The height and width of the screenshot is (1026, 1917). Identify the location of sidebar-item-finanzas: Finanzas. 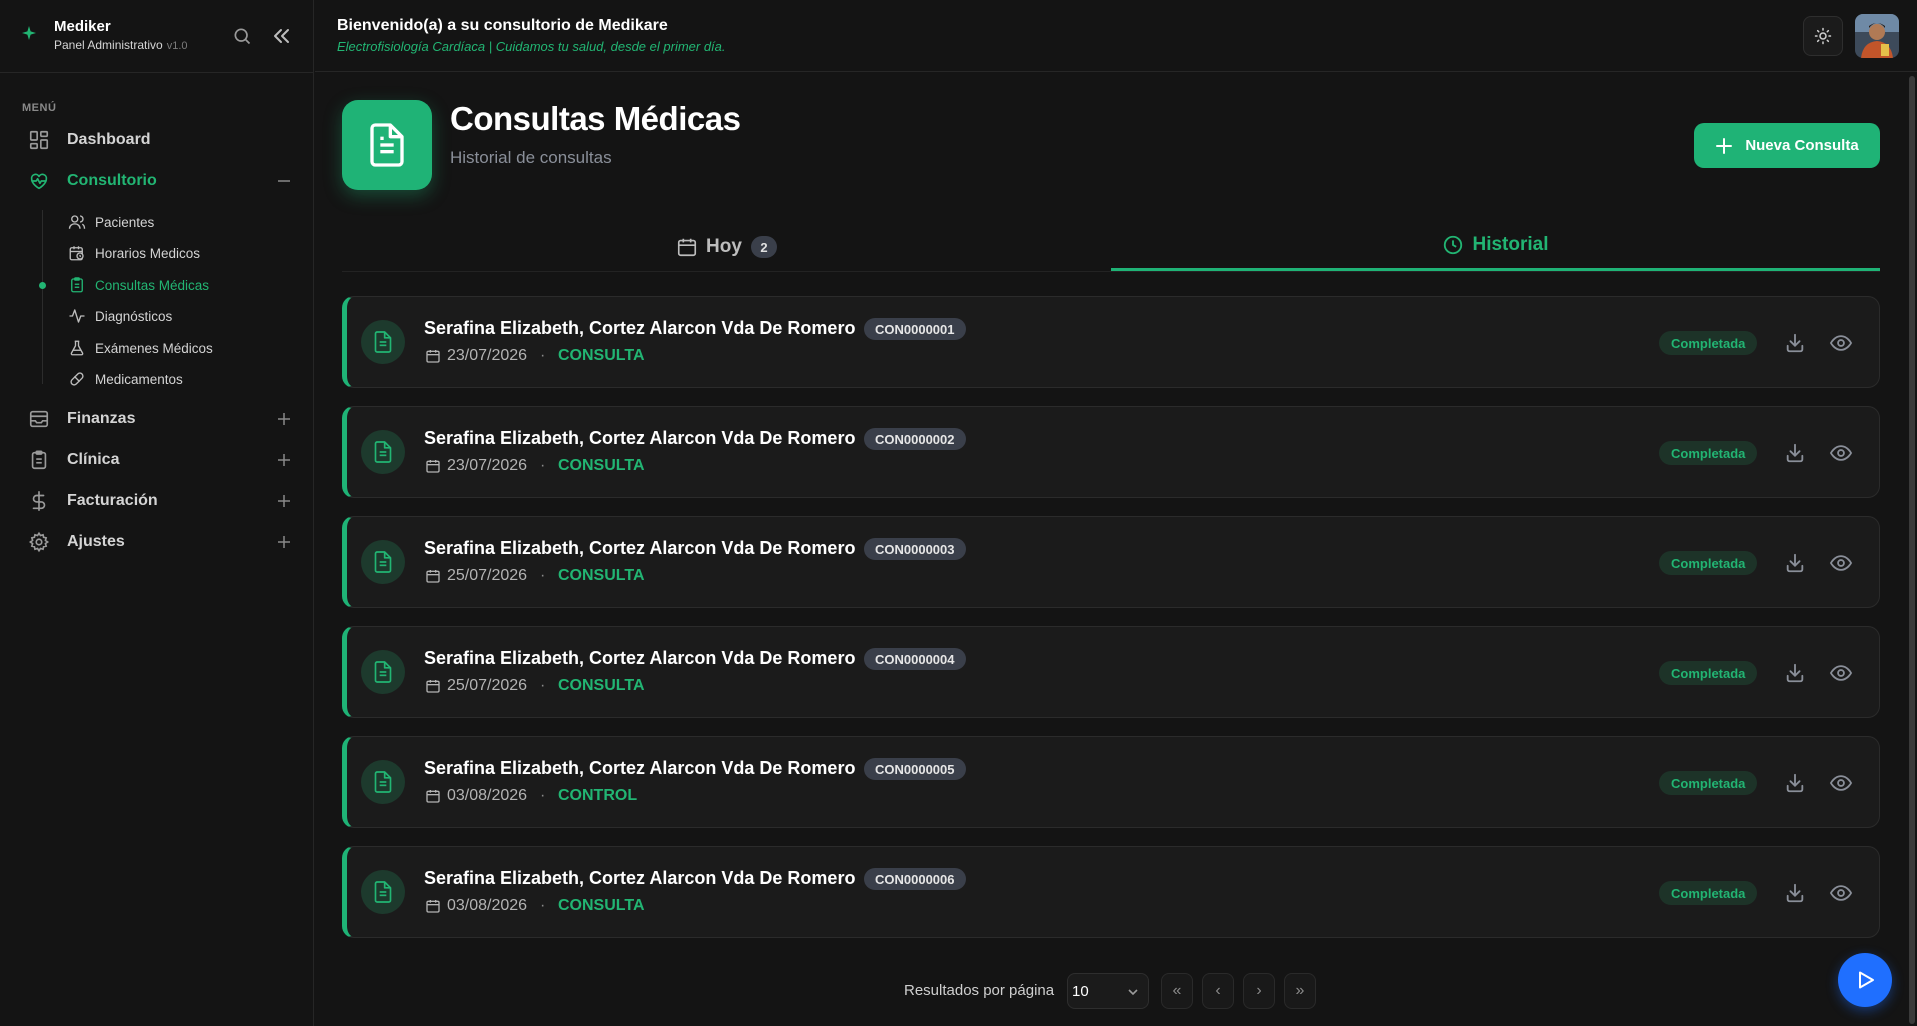
(156, 419).